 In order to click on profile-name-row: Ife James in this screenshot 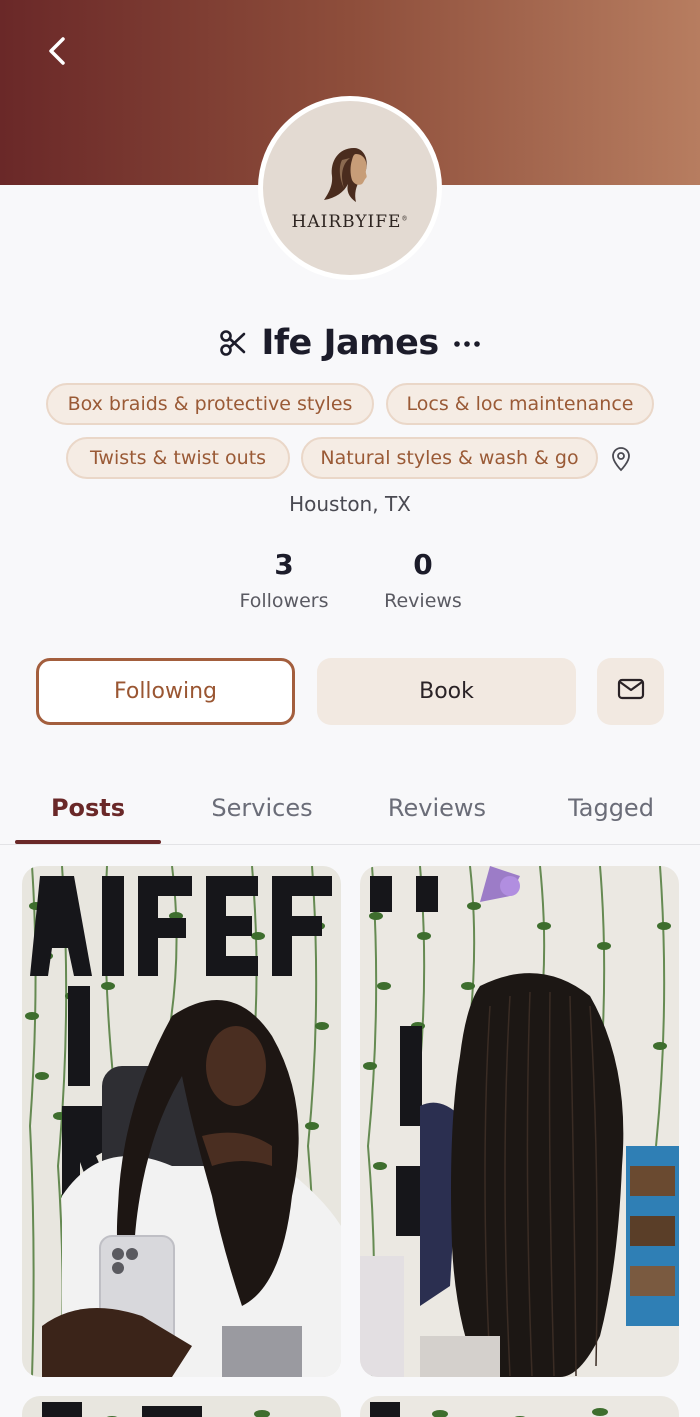, I will do `click(350, 343)`.